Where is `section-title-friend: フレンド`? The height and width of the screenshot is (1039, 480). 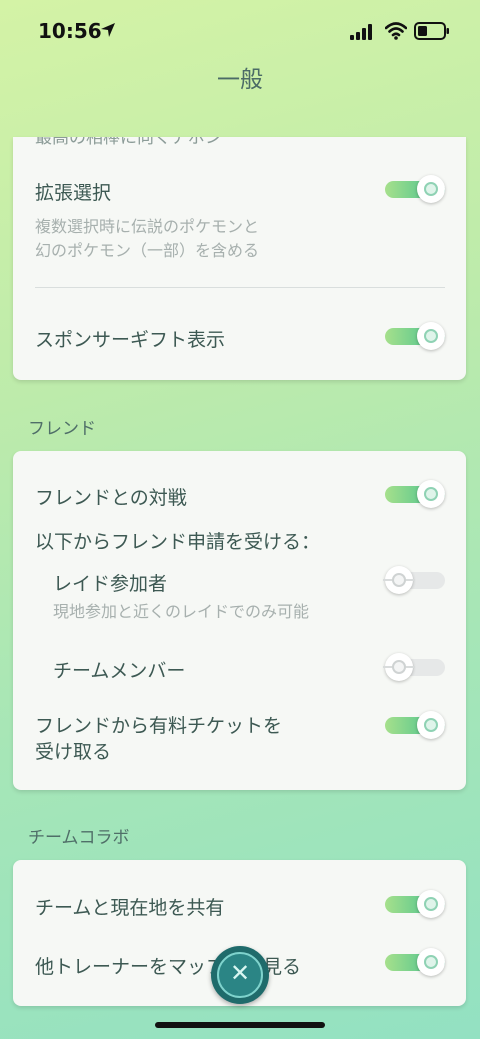 section-title-friend: フレンド is located at coordinates (62, 429).